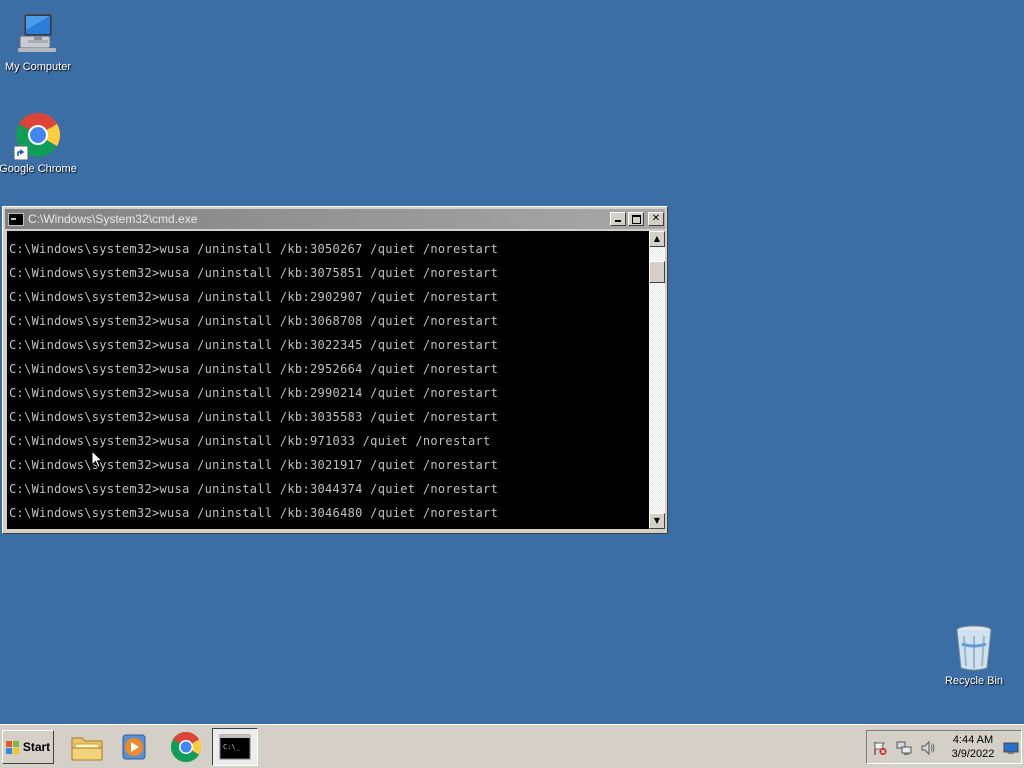 The width and height of the screenshot is (1024, 768). What do you see at coordinates (974, 681) in the screenshot?
I see `desktop-icon-label: Recycle Bin` at bounding box center [974, 681].